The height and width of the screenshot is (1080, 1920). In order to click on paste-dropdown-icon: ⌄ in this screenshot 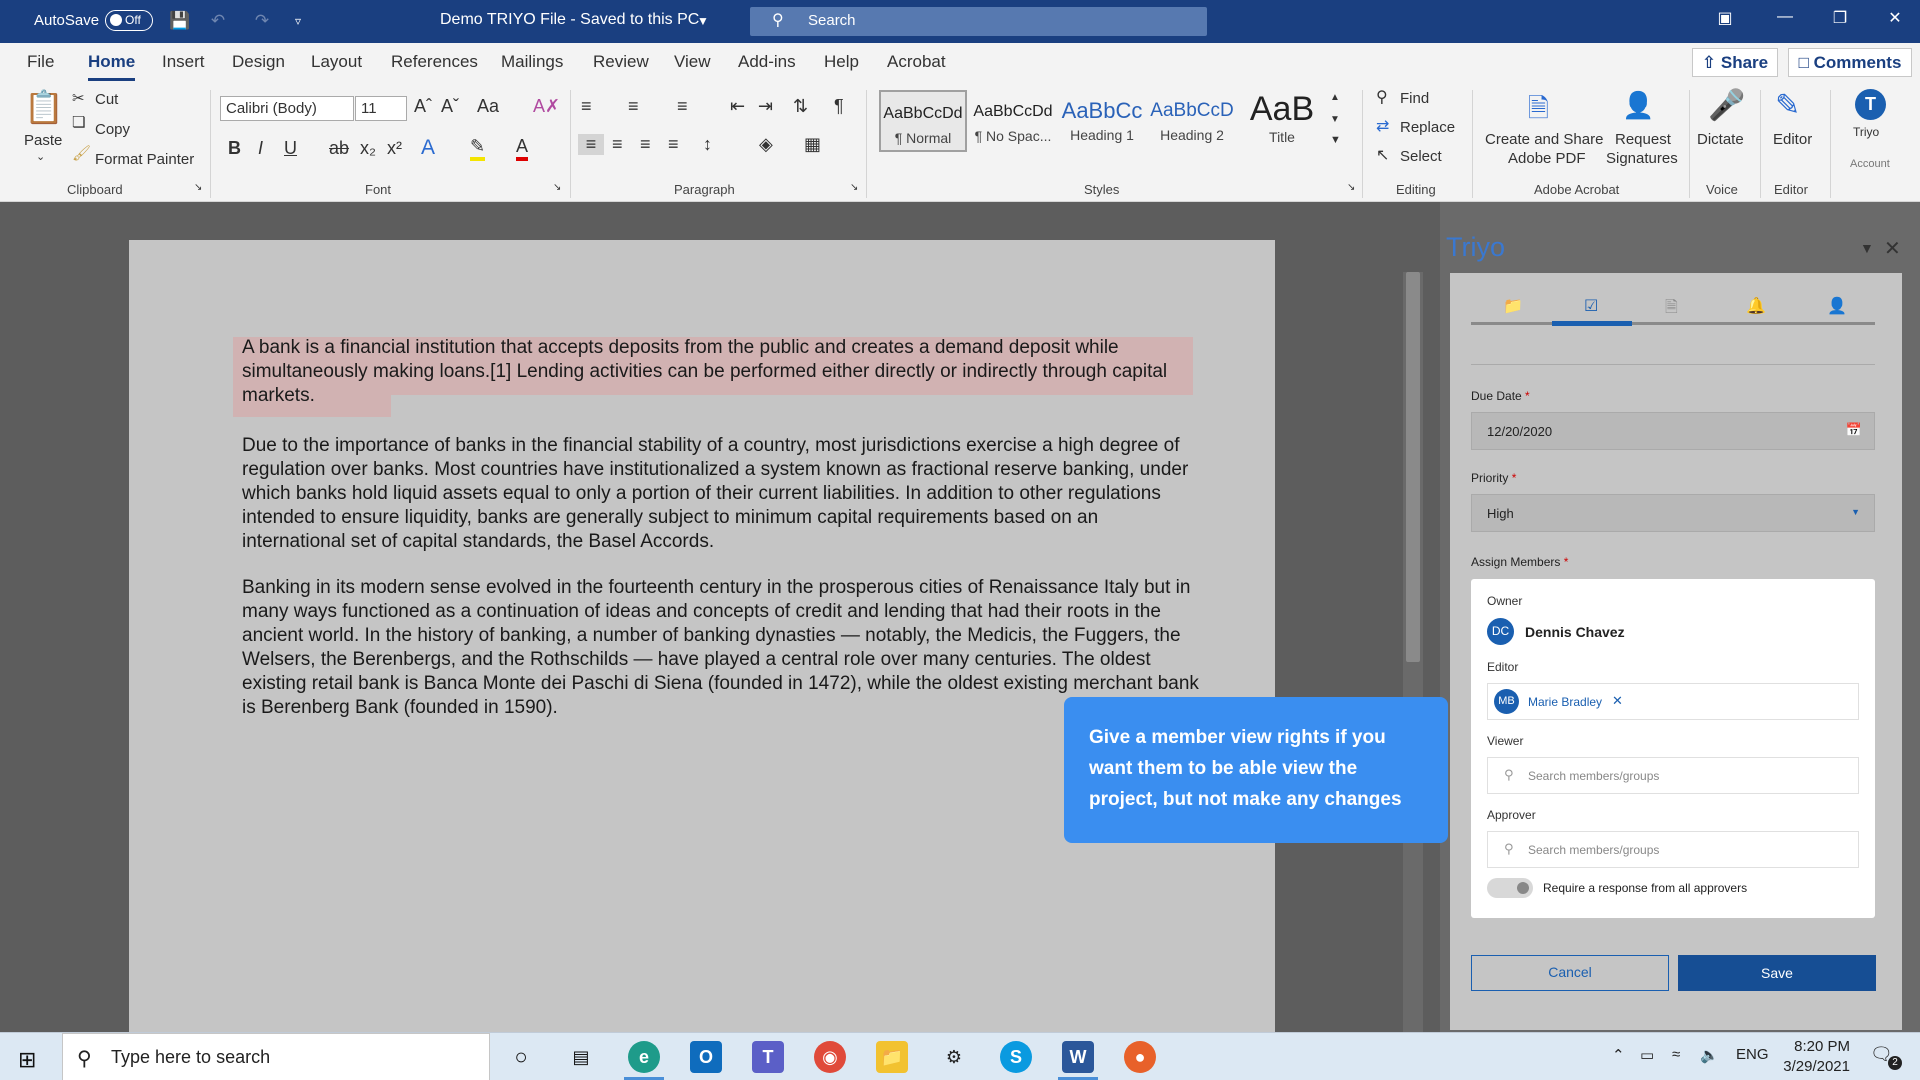, I will do `click(40, 156)`.